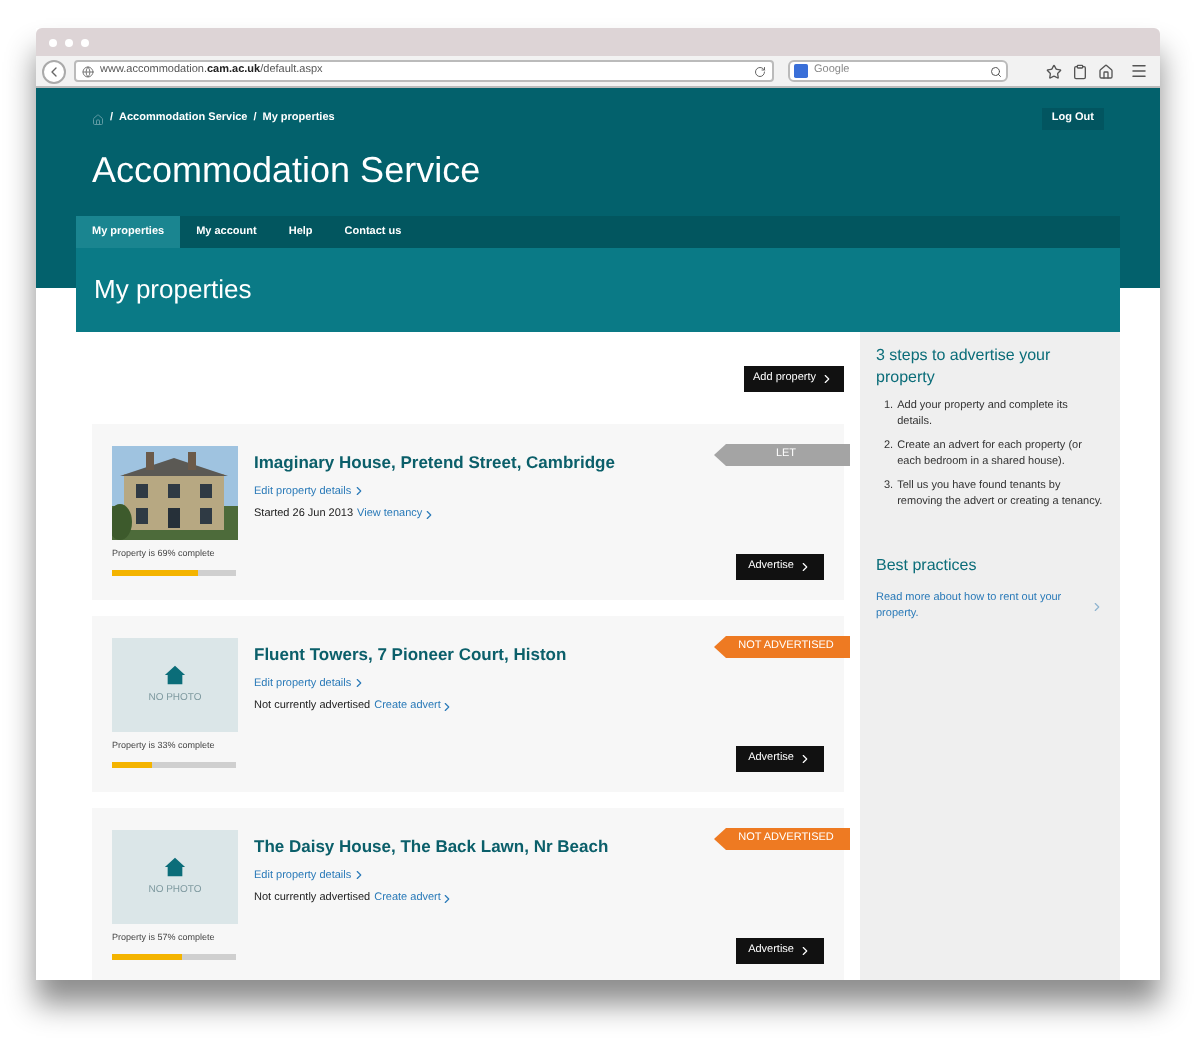 This screenshot has height=1038, width=1200. What do you see at coordinates (1054, 71) in the screenshot?
I see `bookmark-star-icon` at bounding box center [1054, 71].